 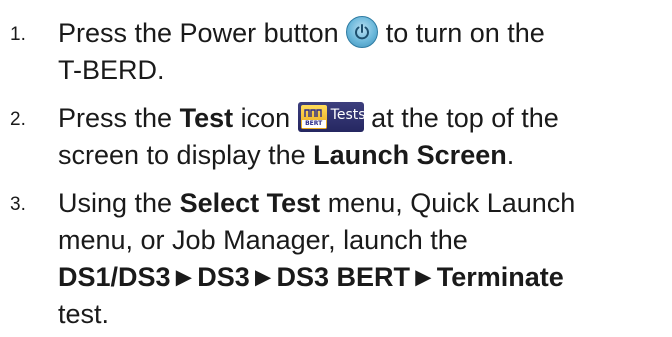 What do you see at coordinates (311, 277) in the screenshot?
I see `step-line: DS1/DS3►DS3►DS3 BERT►Terminate` at bounding box center [311, 277].